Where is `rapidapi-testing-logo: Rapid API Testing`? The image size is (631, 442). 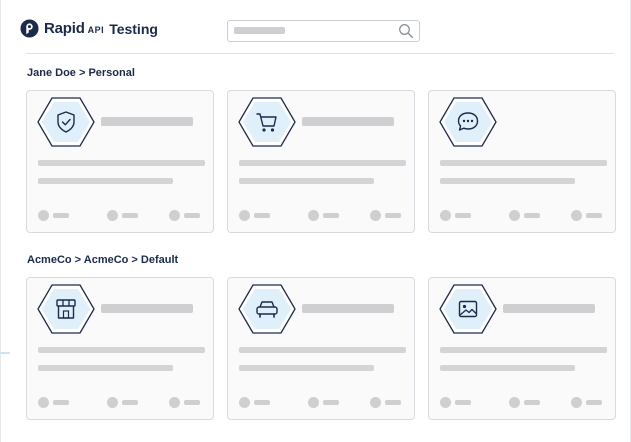 rapidapi-testing-logo: Rapid API Testing is located at coordinates (89, 28).